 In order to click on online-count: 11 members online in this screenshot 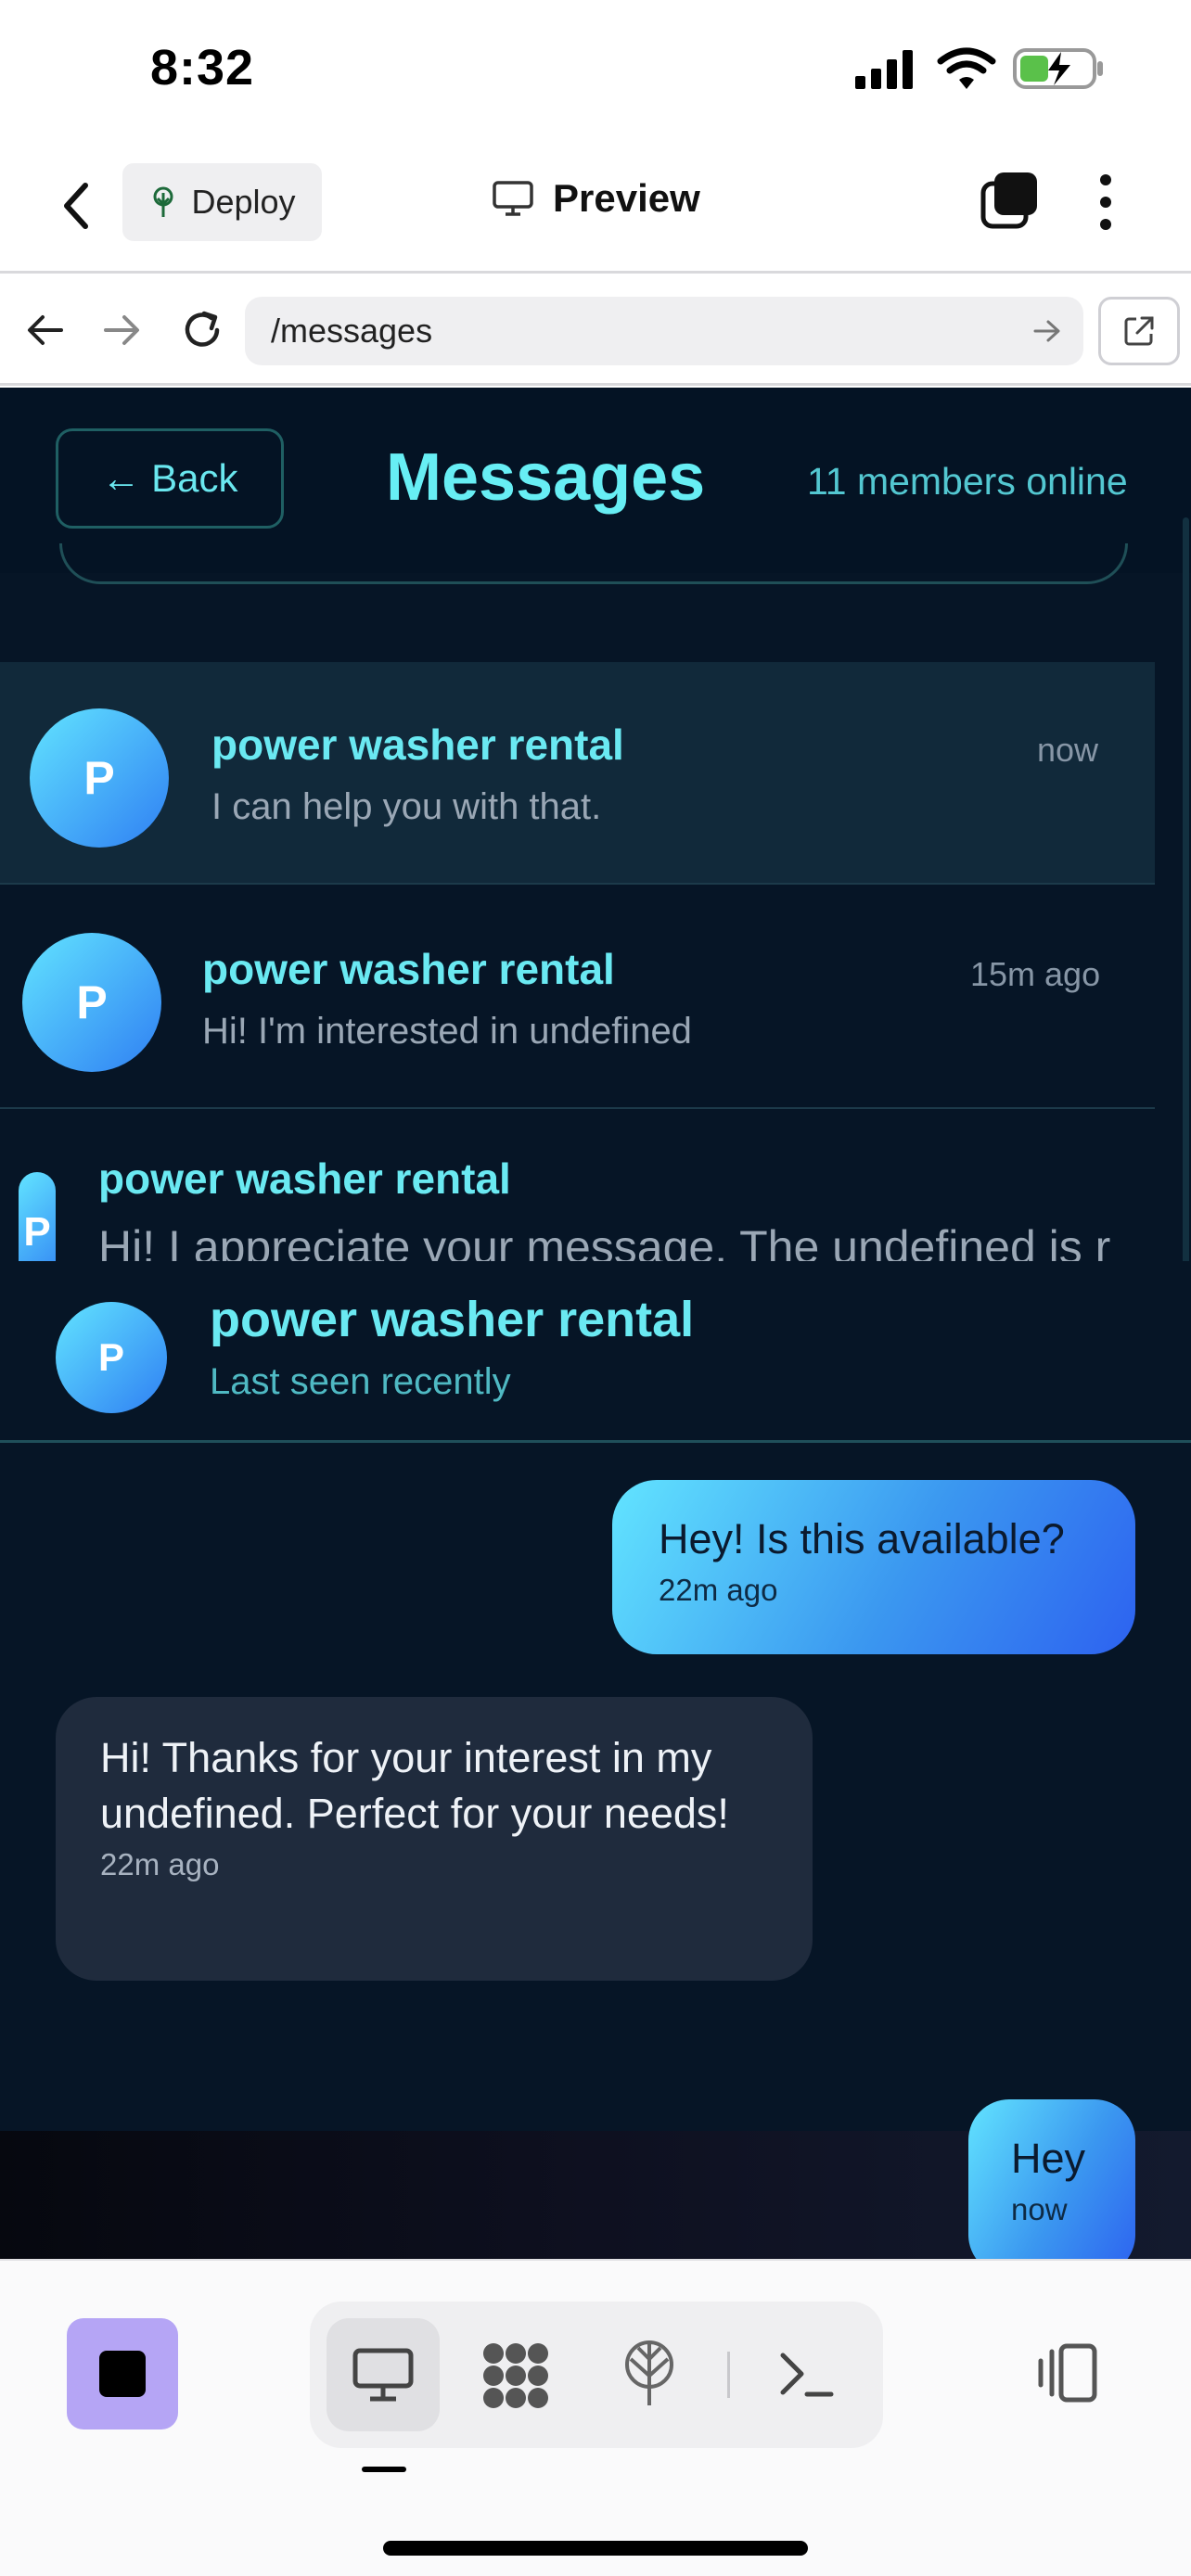, I will do `click(967, 482)`.